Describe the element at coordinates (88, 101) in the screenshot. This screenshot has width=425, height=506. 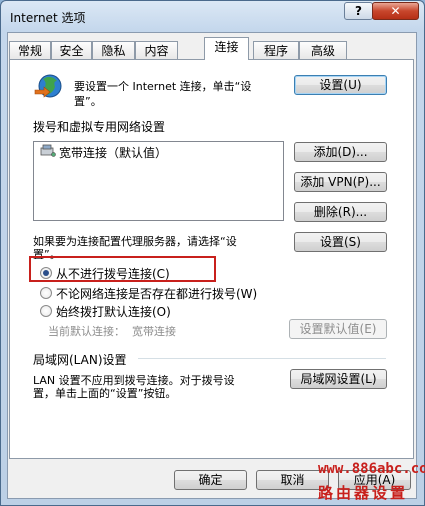
I see `setup-description-line2: 置”。` at that location.